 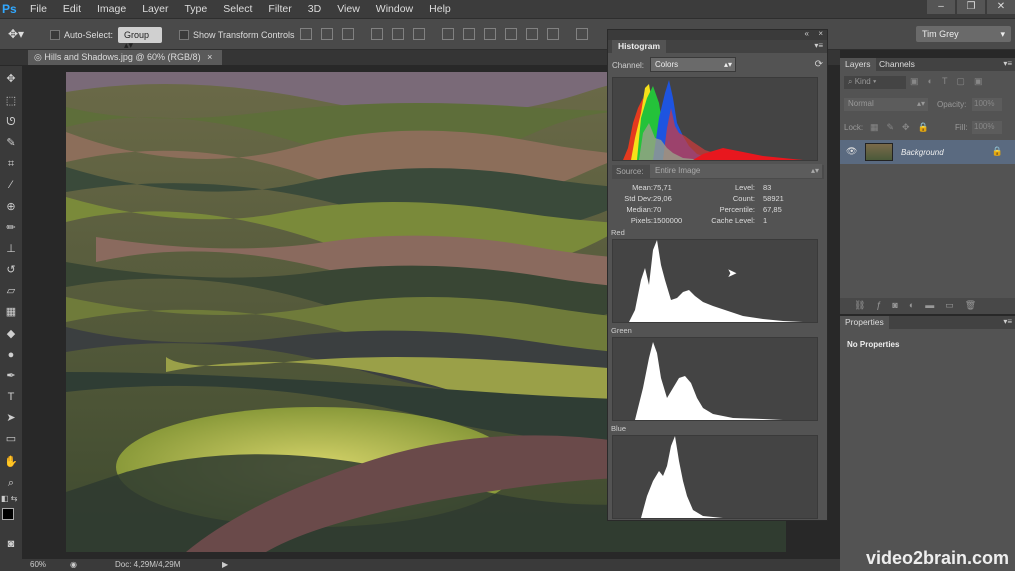 What do you see at coordinates (987, 104) in the screenshot?
I see `opacity-field: 100%` at bounding box center [987, 104].